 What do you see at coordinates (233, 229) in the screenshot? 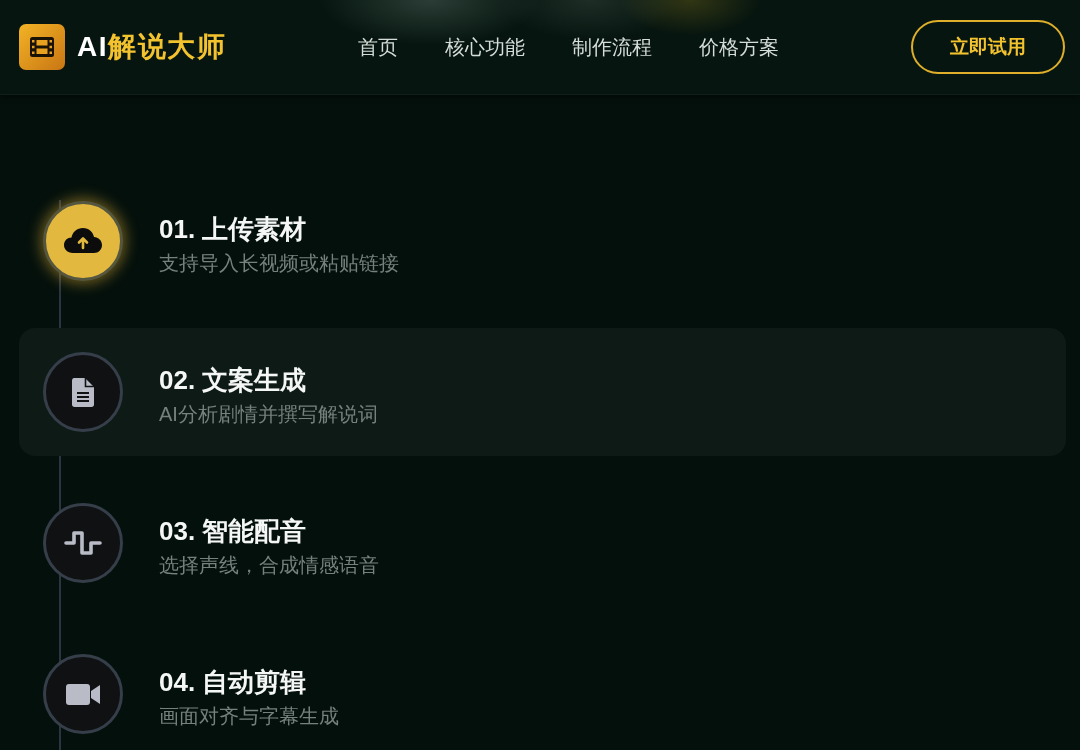
I see `step-title: 01. 上传素材` at bounding box center [233, 229].